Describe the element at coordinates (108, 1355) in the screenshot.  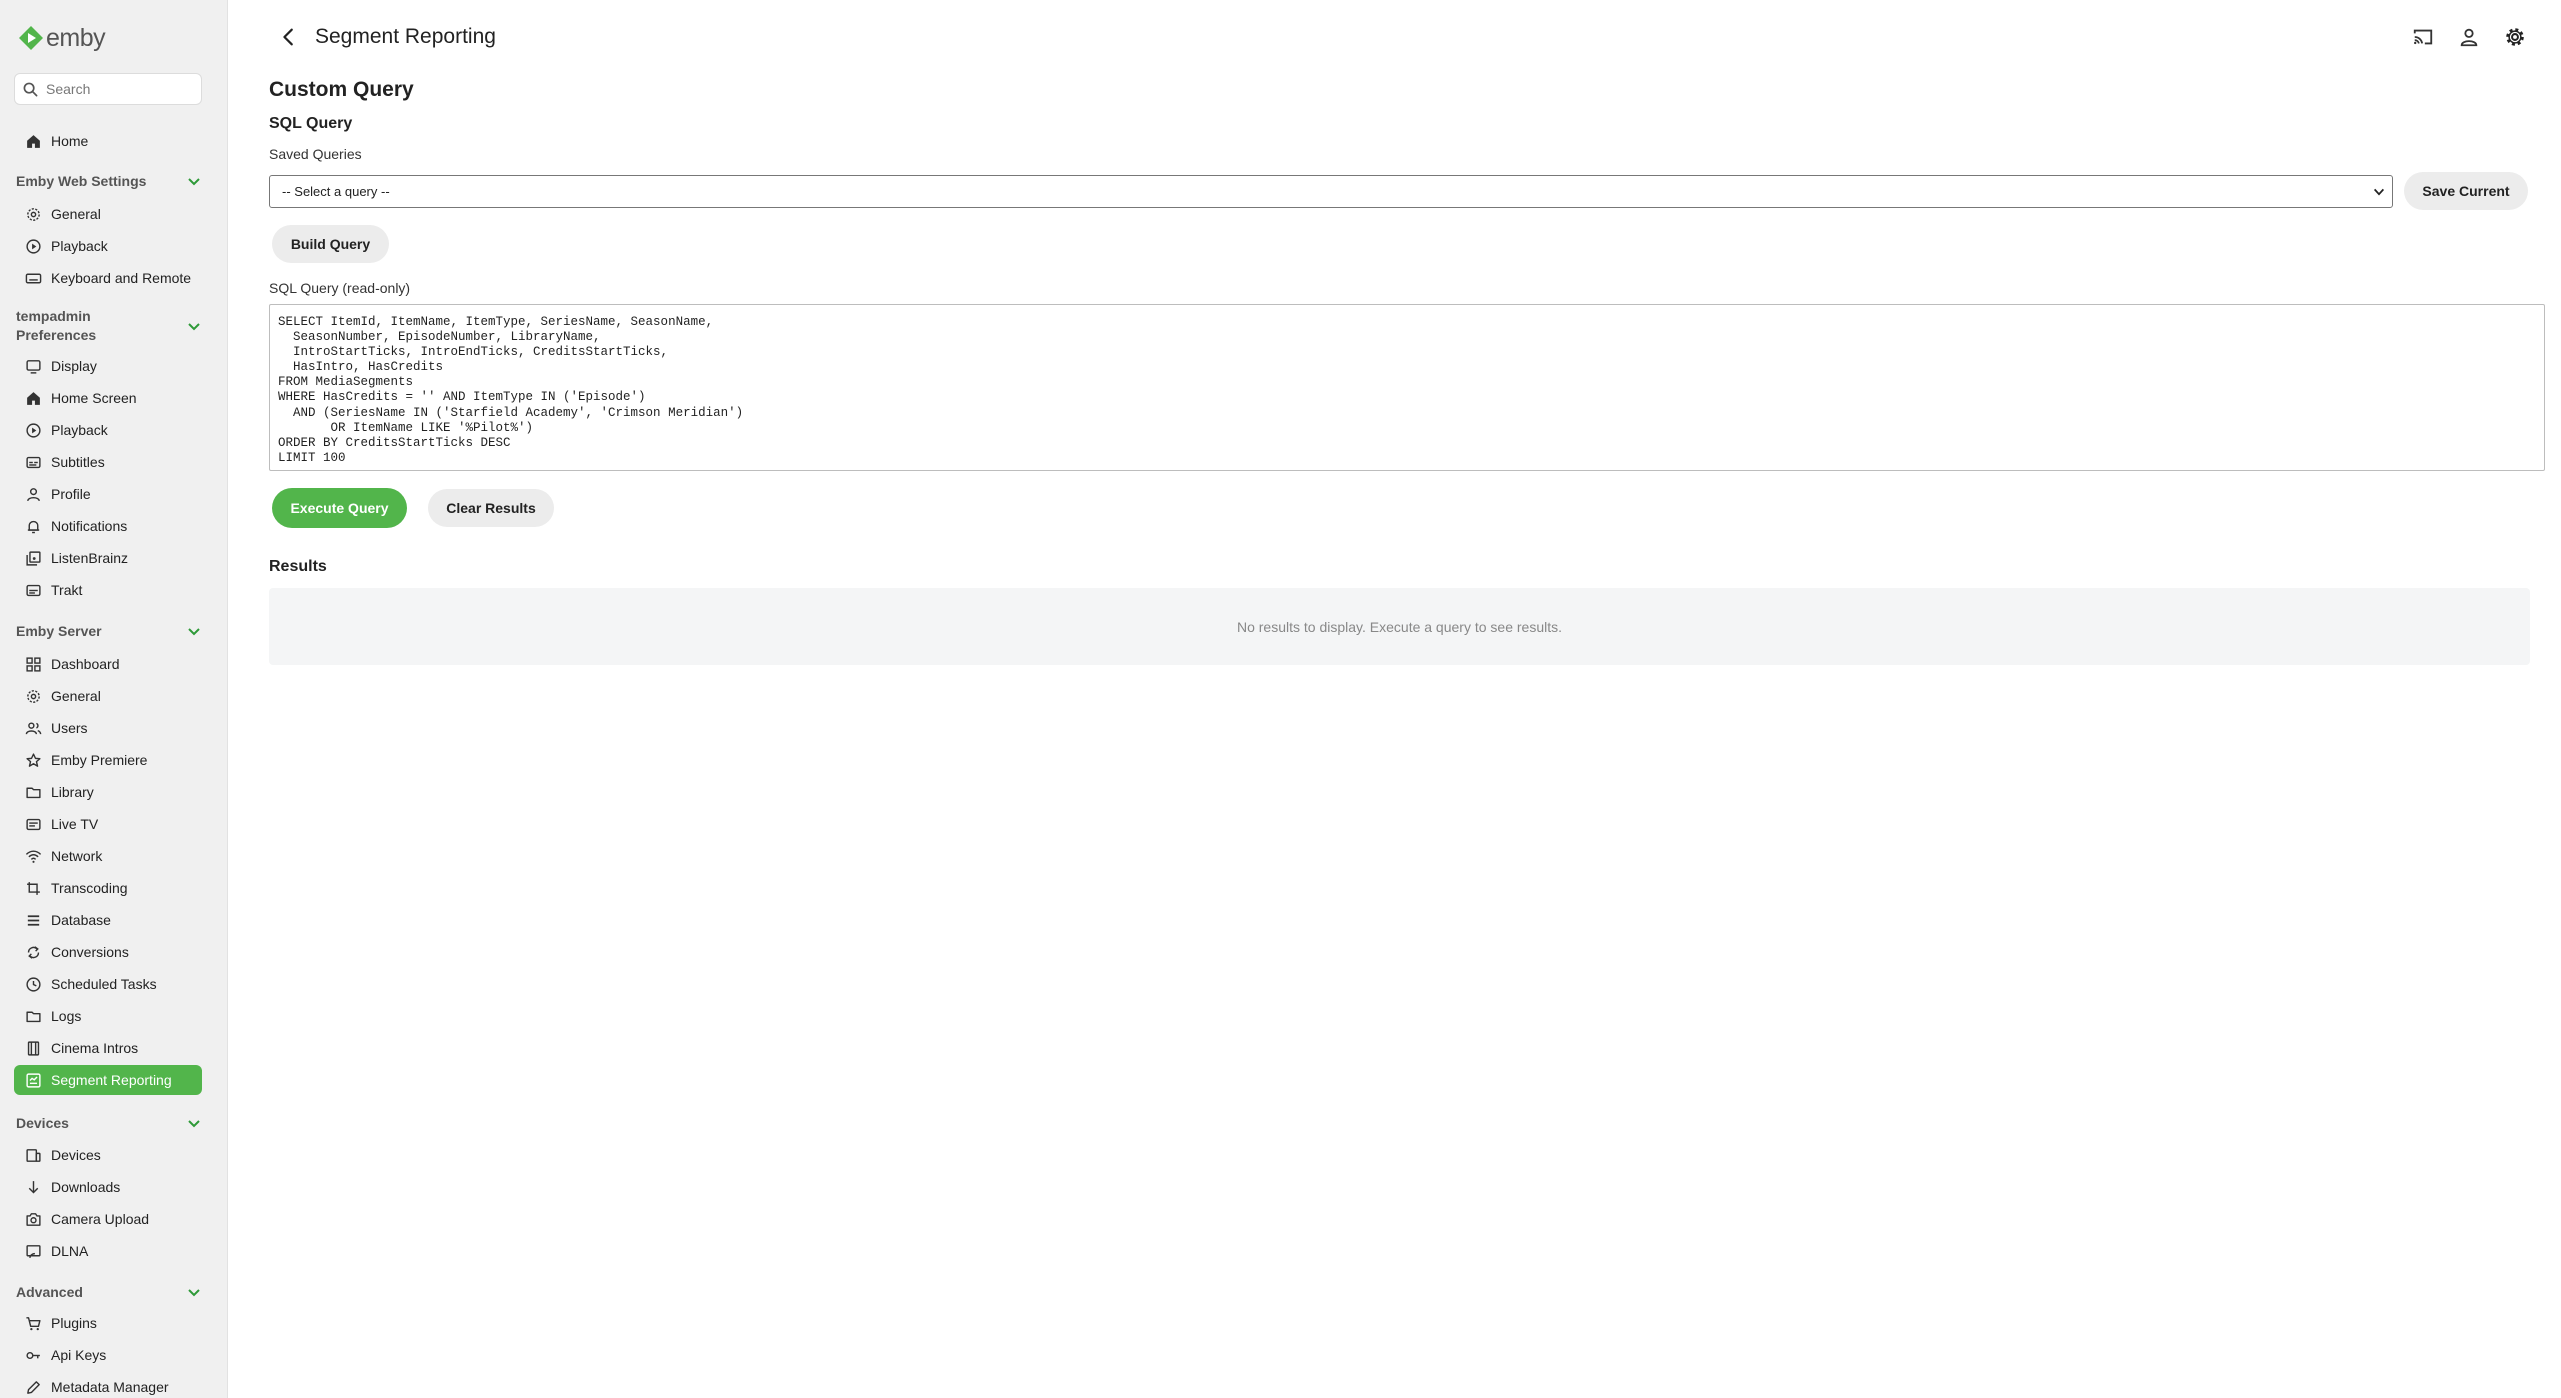
I see `sidebar-item-api-keys: Api Keys` at that location.